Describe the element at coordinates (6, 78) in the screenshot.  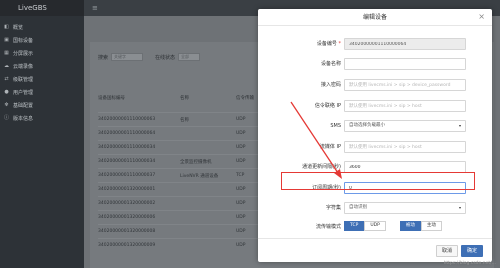
I see `share-icon: ⇄` at that location.